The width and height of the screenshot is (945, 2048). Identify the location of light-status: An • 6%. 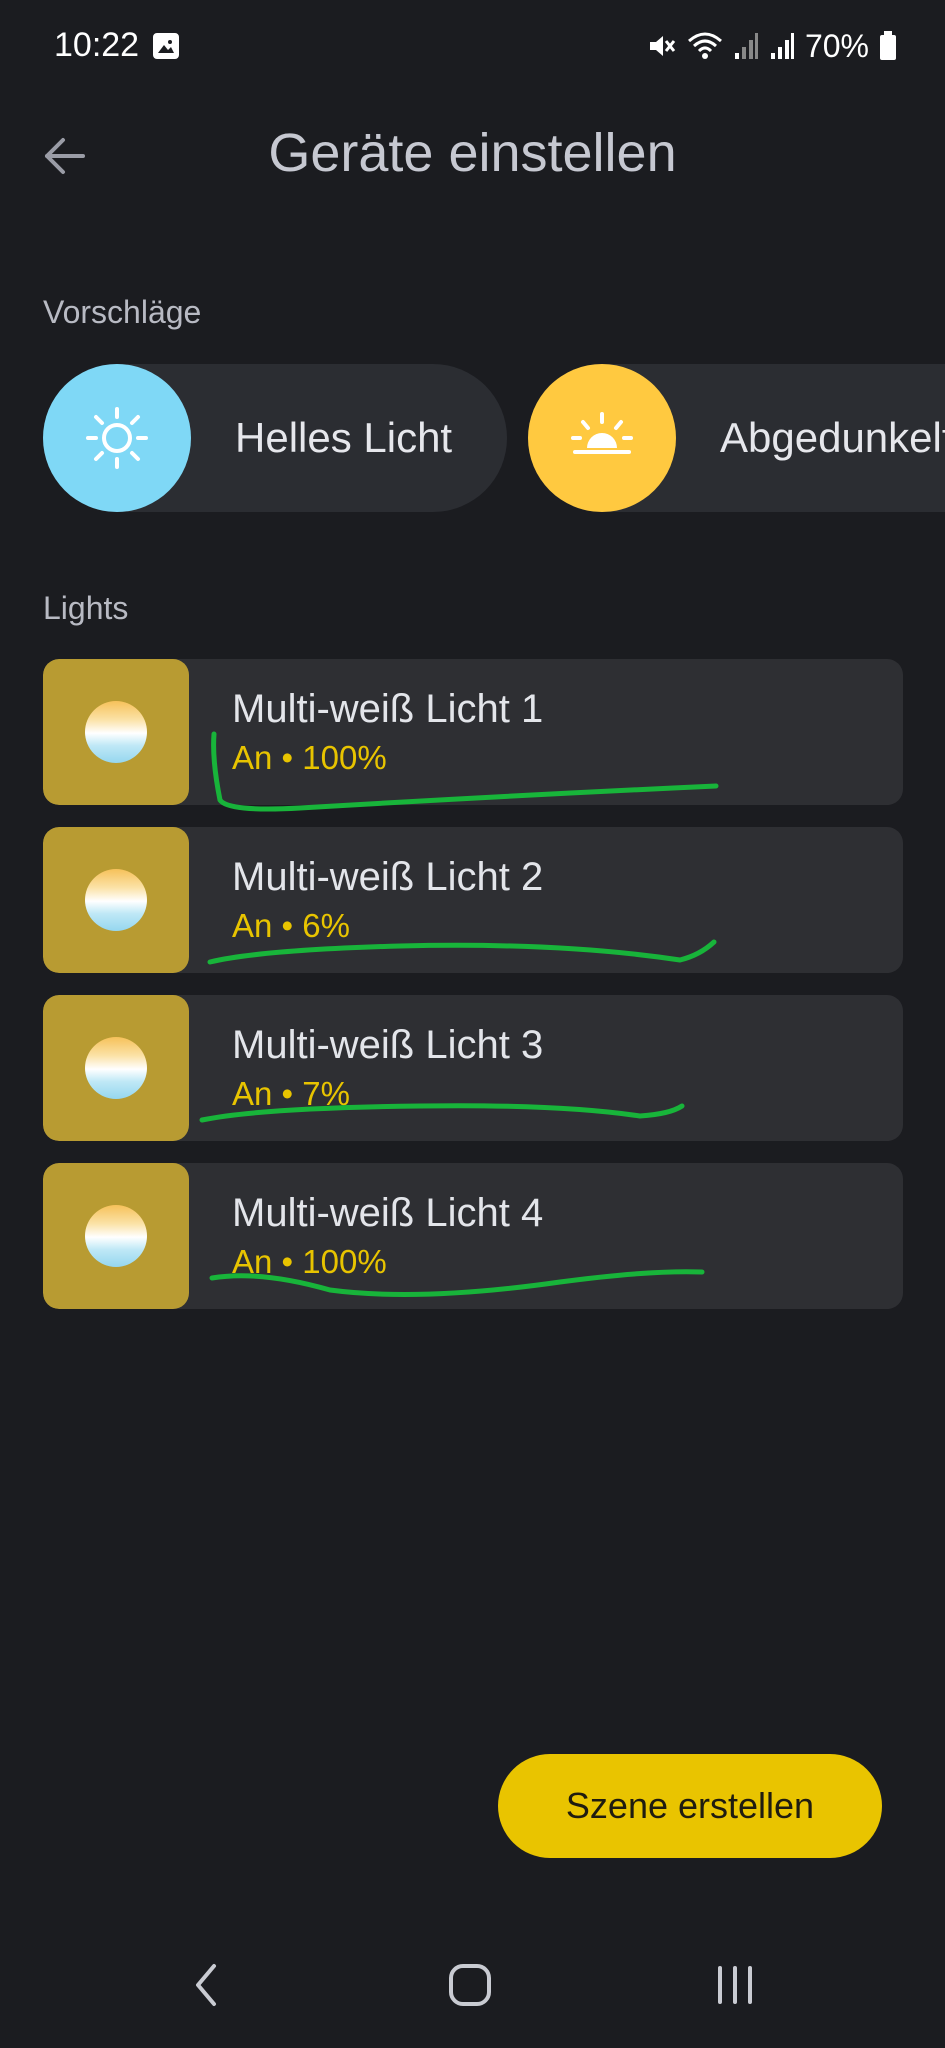
(291, 925).